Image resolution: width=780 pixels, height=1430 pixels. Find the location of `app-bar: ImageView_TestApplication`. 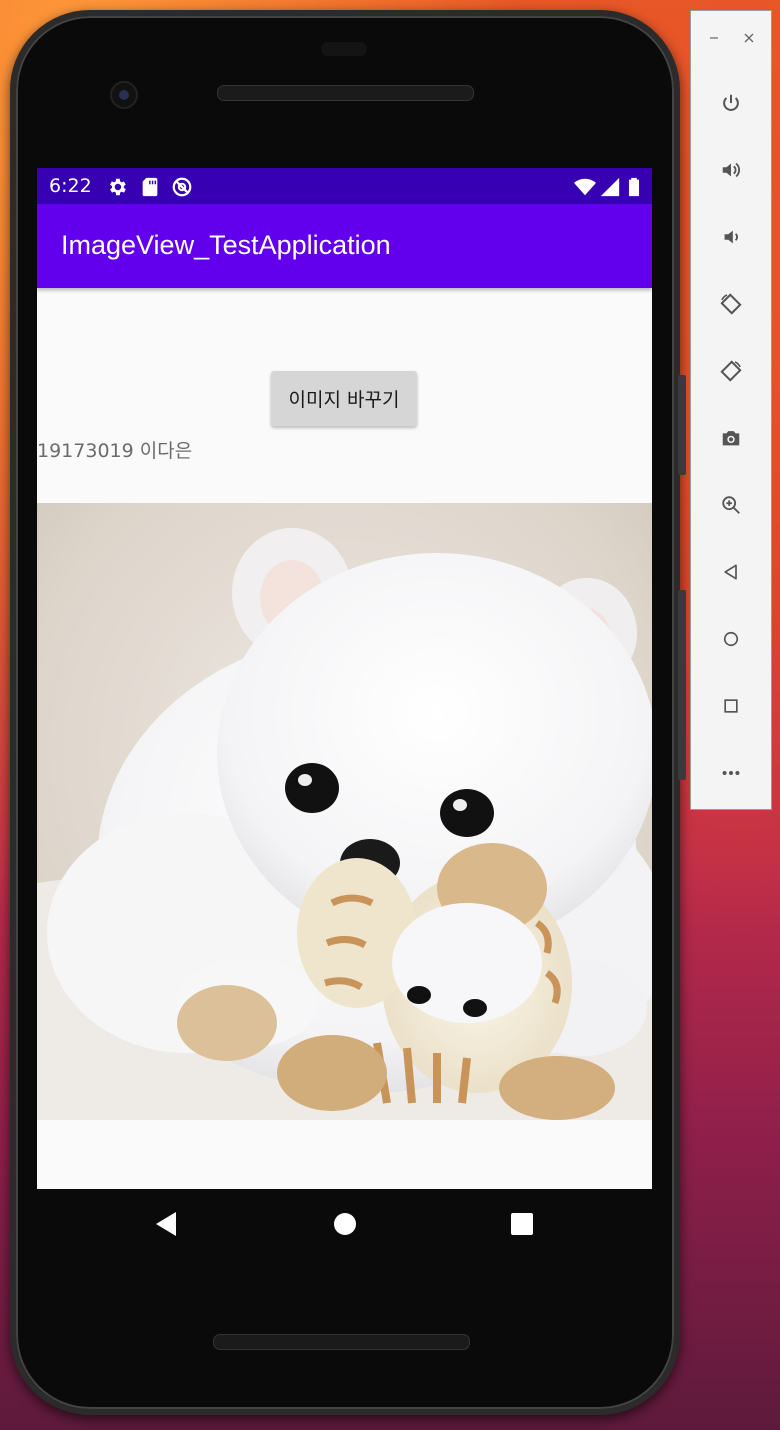

app-bar: ImageView_TestApplication is located at coordinates (344, 246).